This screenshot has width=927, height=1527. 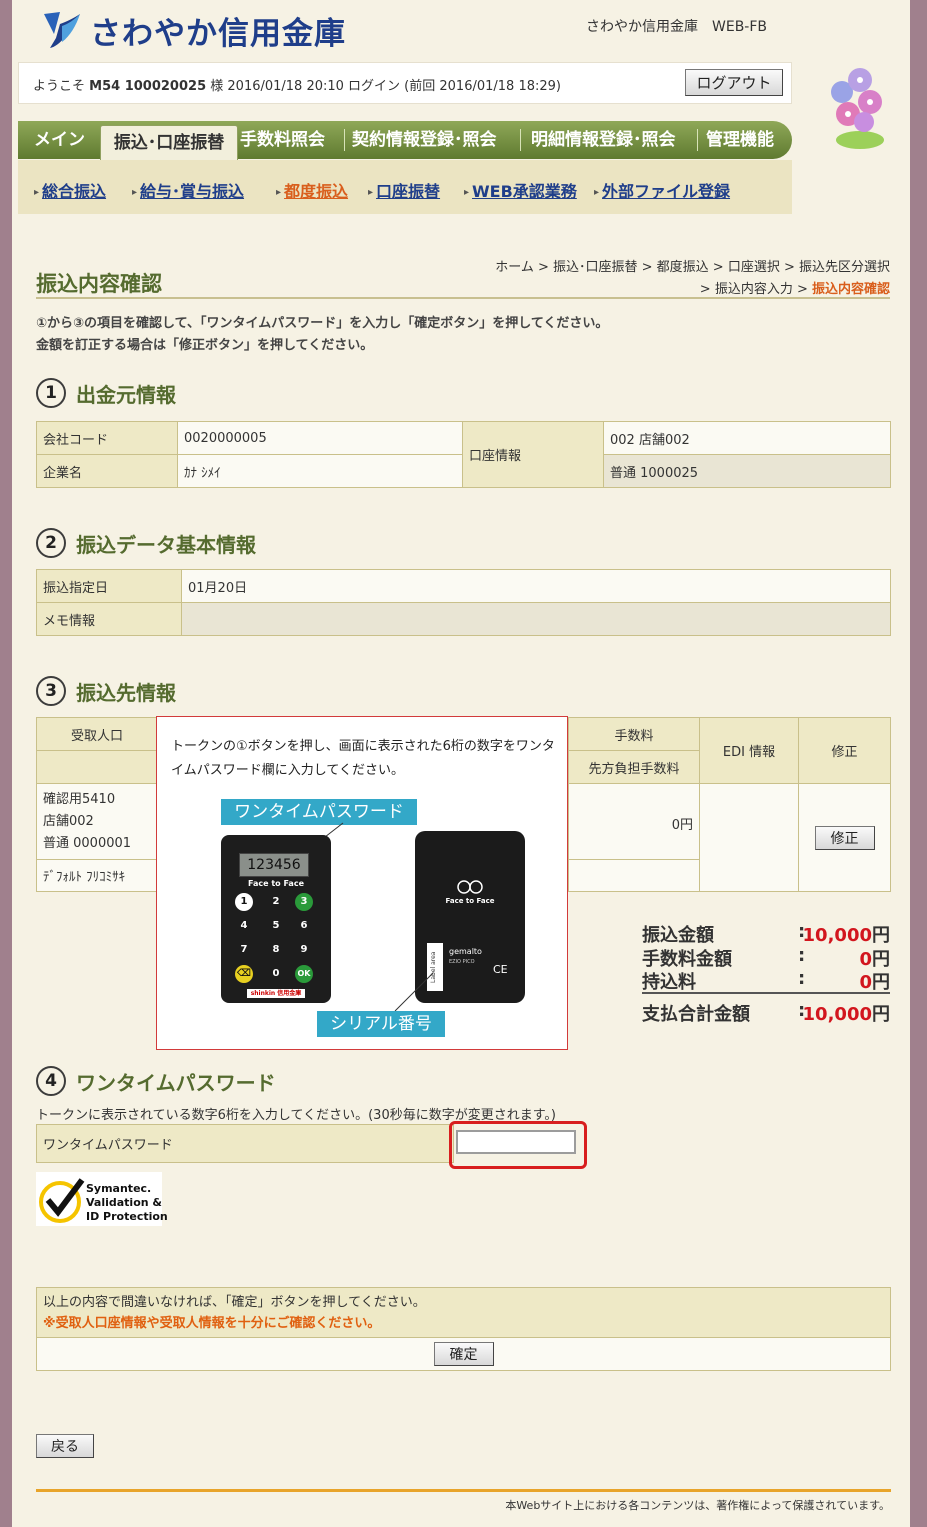 What do you see at coordinates (218, 33) in the screenshot?
I see `bank-name: さわやか信用金庫` at bounding box center [218, 33].